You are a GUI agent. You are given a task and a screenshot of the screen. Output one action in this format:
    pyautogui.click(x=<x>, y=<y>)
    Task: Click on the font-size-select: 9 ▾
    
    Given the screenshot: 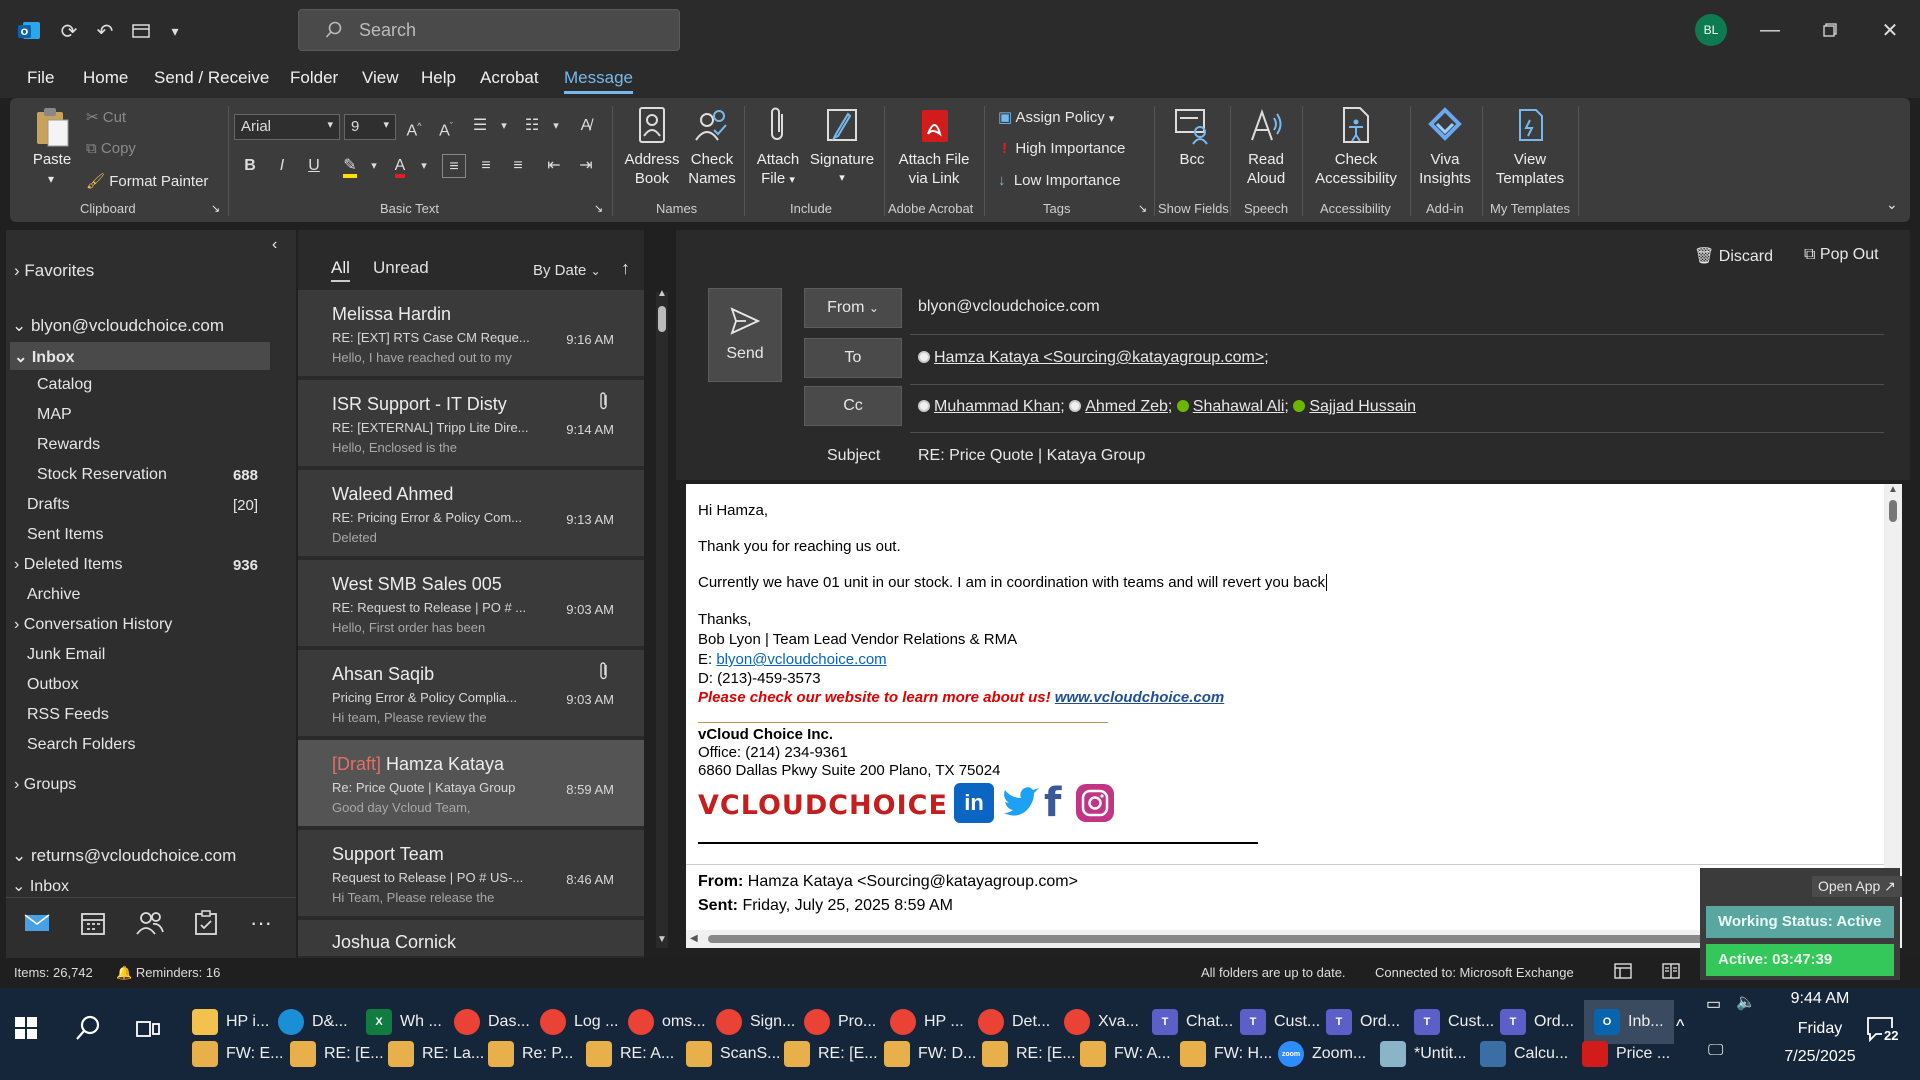 What is the action you would take?
    pyautogui.click(x=370, y=127)
    